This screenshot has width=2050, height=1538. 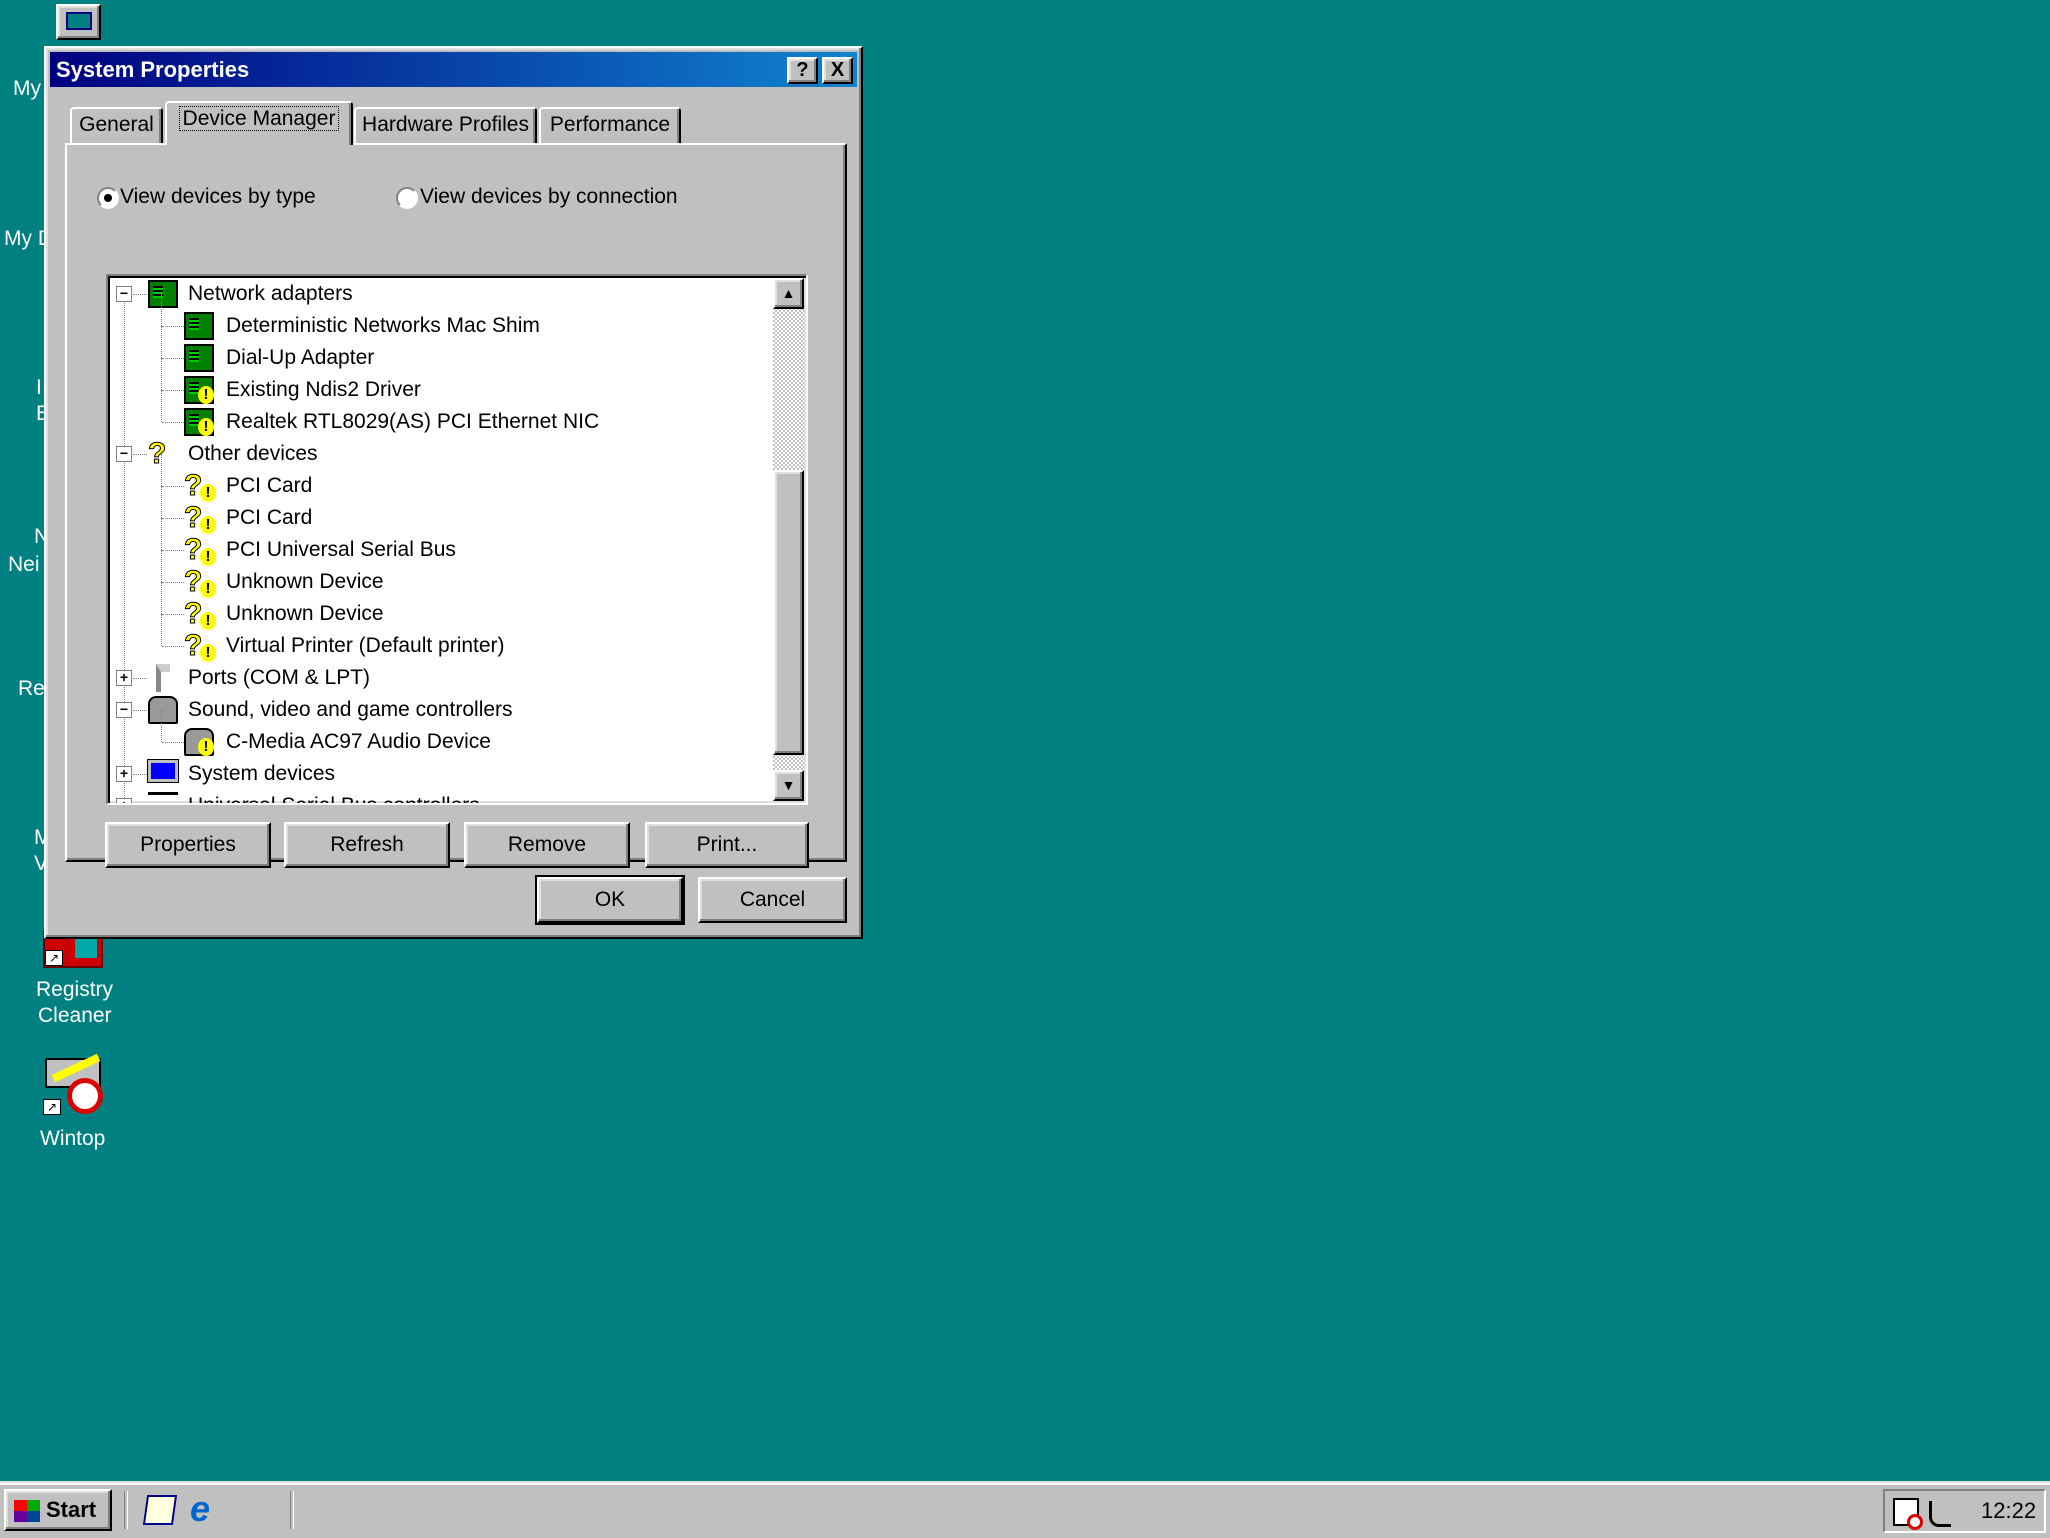 What do you see at coordinates (218, 197) in the screenshot?
I see `view-by-type-label: View devices by type` at bounding box center [218, 197].